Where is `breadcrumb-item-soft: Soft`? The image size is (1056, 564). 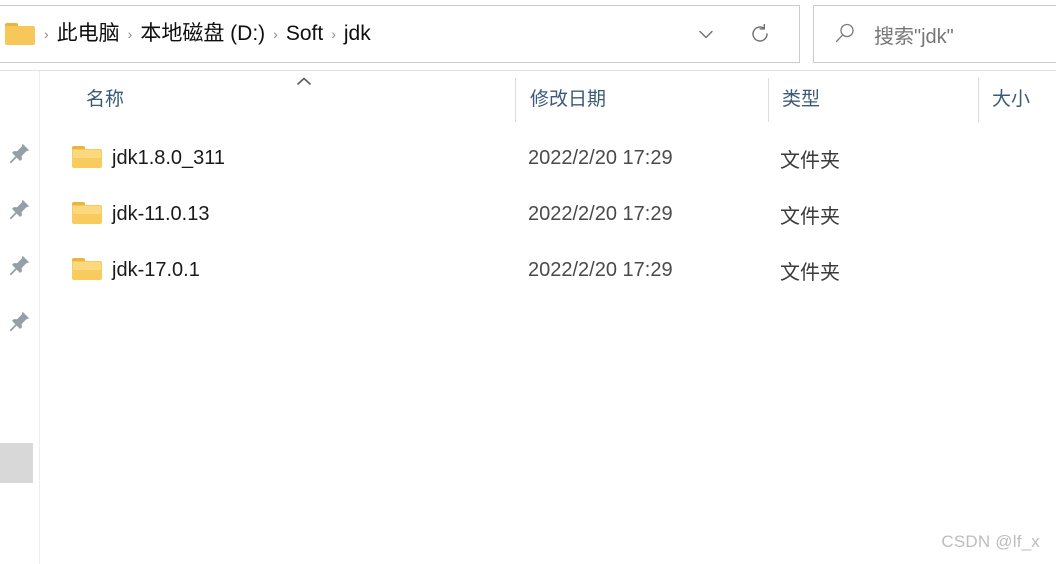
breadcrumb-item-soft: Soft is located at coordinates (304, 34).